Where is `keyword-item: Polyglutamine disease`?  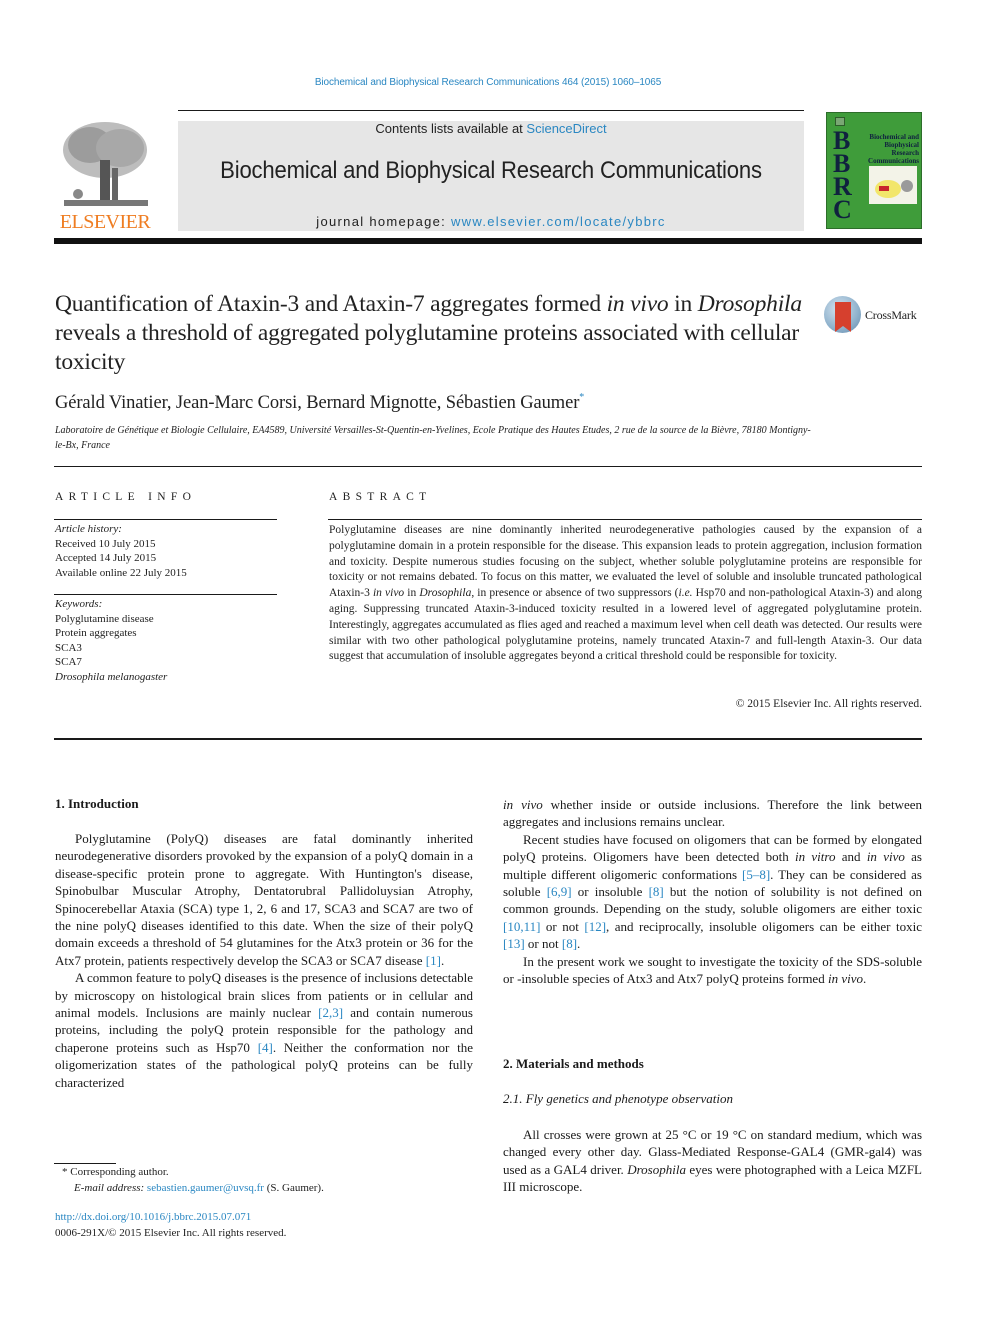
keyword-item: Polyglutamine disease is located at coordinates (104, 618).